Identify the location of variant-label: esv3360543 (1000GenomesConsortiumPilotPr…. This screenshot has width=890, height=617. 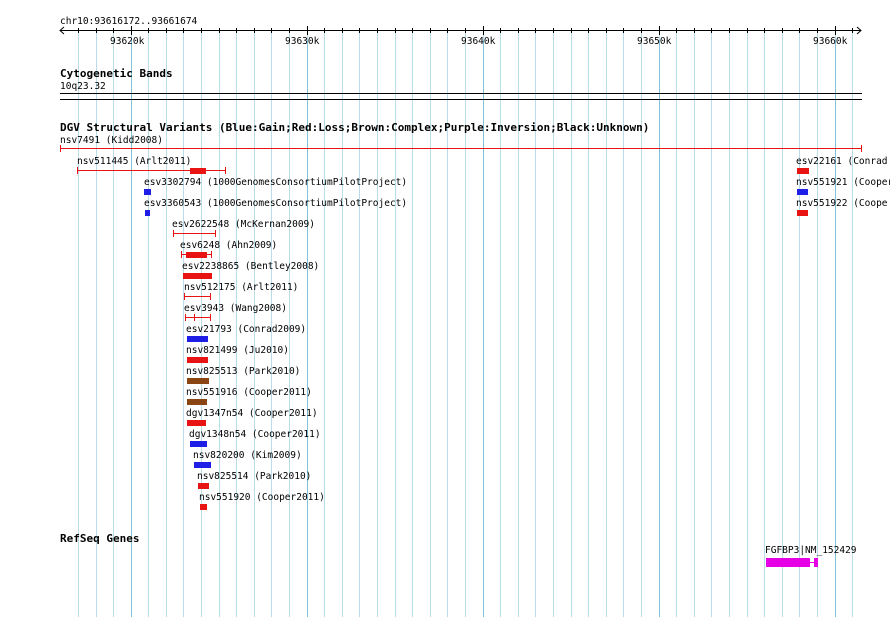
(276, 203).